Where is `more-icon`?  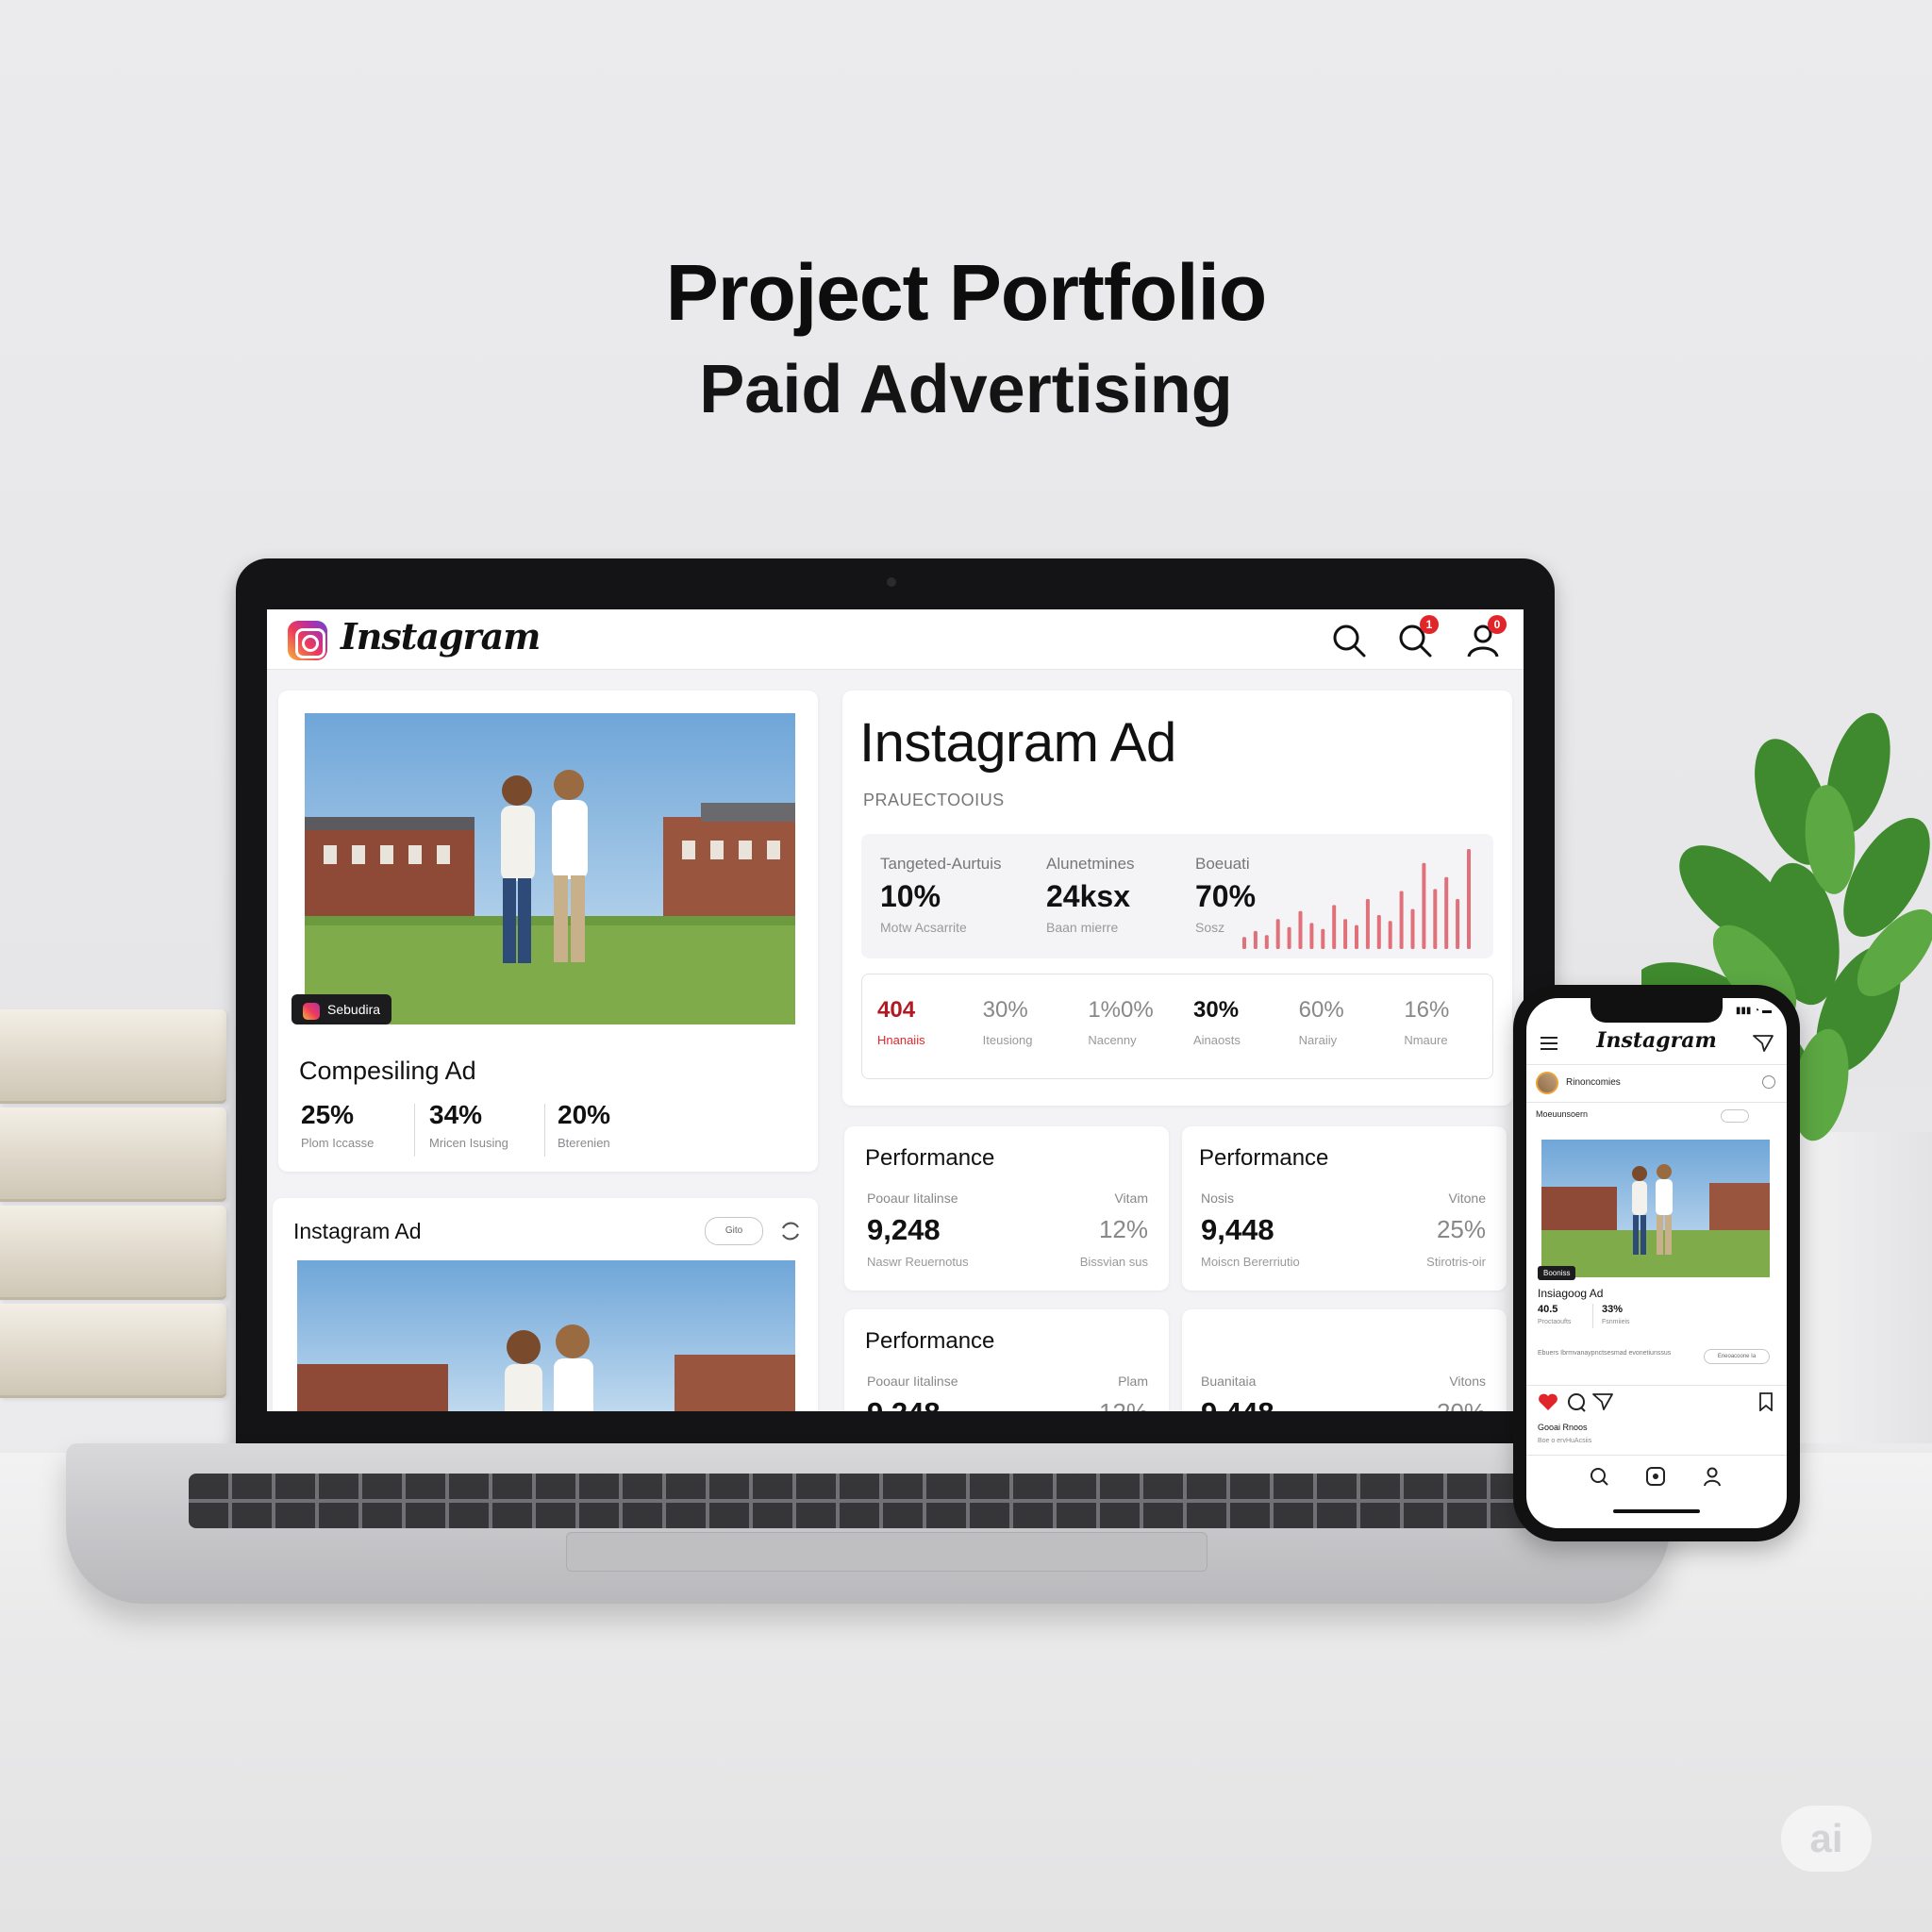
more-icon is located at coordinates (1768, 1082).